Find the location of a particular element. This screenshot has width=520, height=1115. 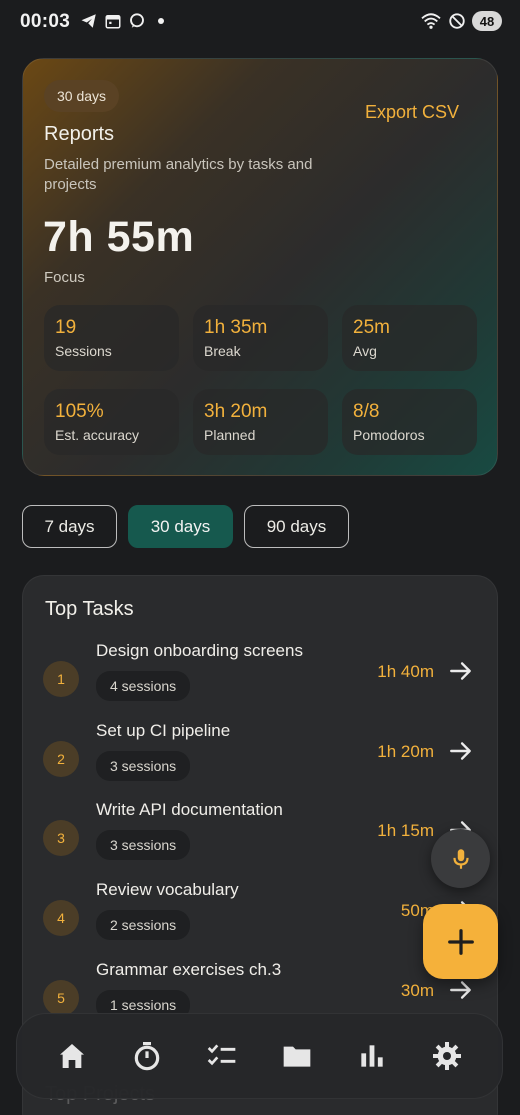

nav-settings is located at coordinates (447, 1056).